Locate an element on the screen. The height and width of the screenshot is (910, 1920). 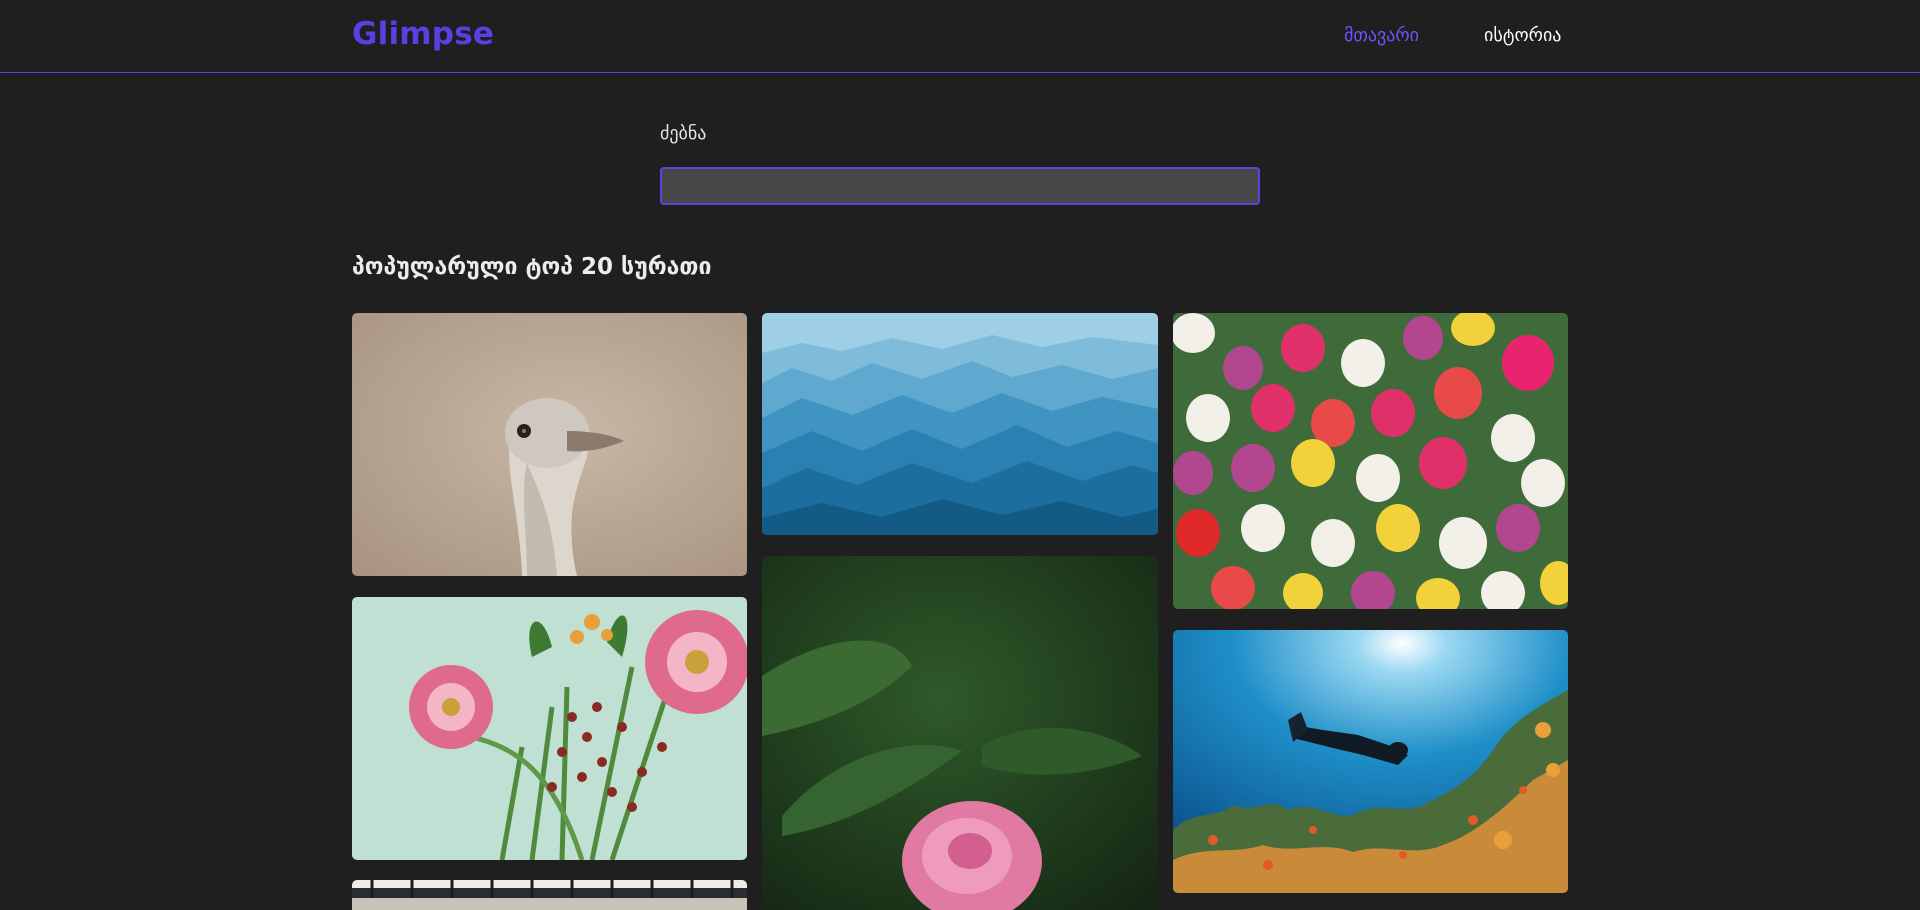
gallery-image-tulips is located at coordinates (1370, 461).